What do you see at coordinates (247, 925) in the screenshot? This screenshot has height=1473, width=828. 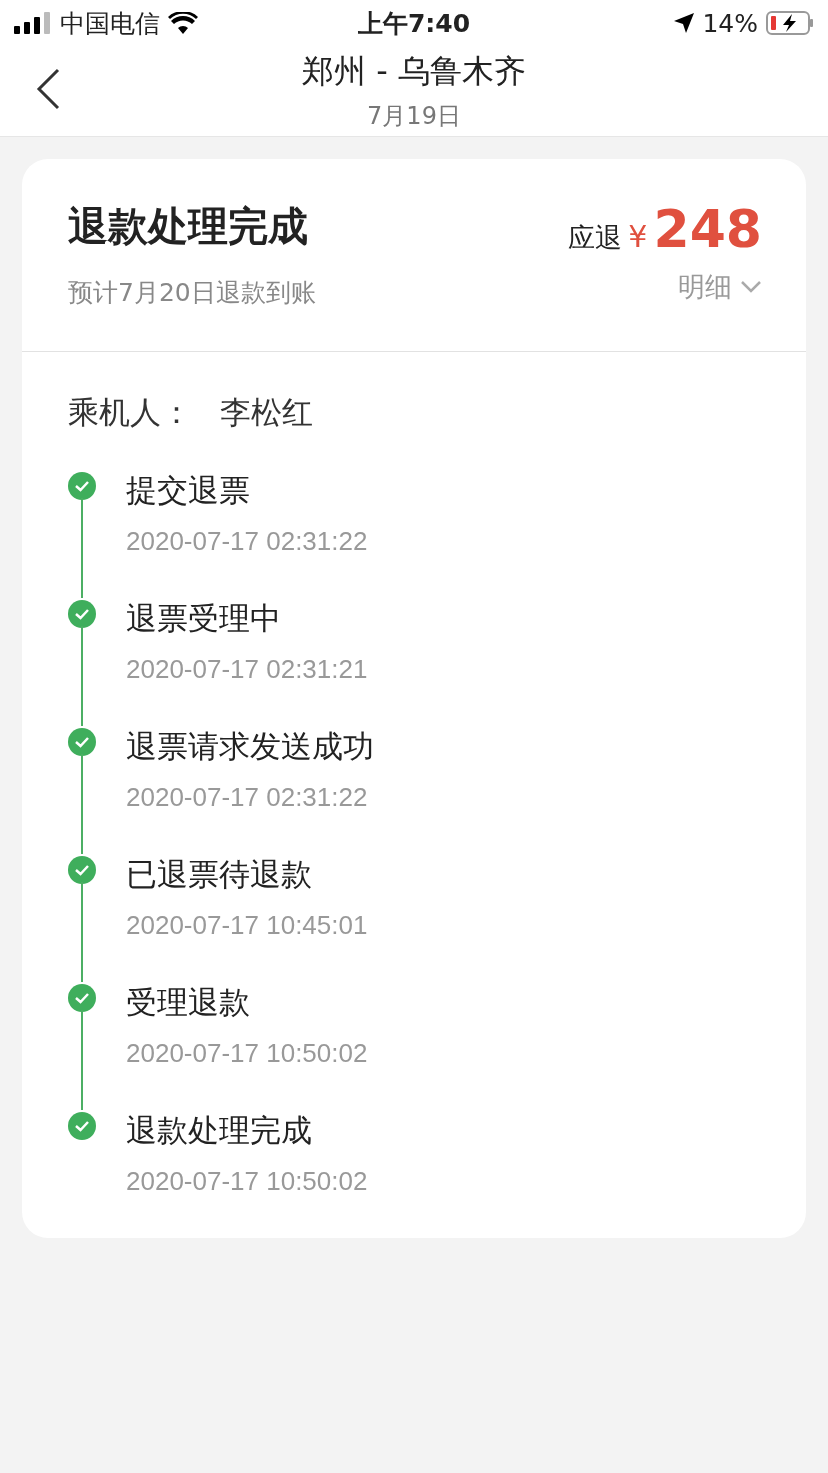 I see `step-time: 2020-07-17 10:45:01` at bounding box center [247, 925].